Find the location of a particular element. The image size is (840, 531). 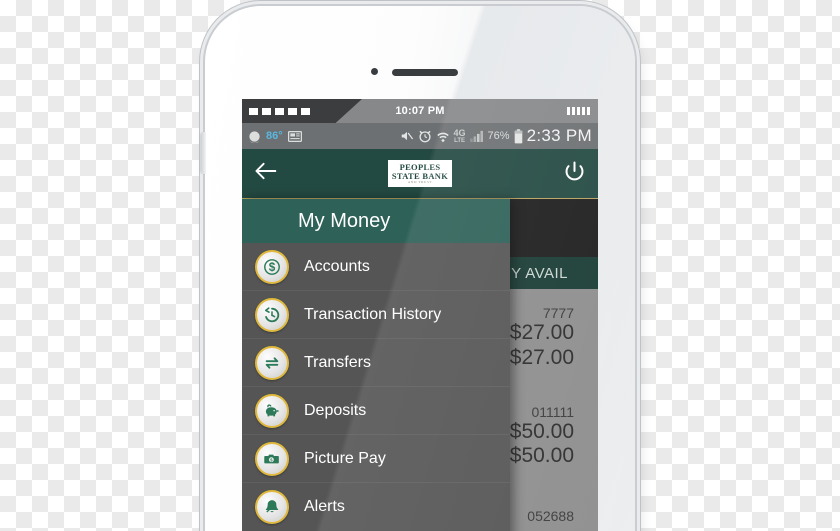

drawer-item-deposits: Deposits is located at coordinates (376, 411).